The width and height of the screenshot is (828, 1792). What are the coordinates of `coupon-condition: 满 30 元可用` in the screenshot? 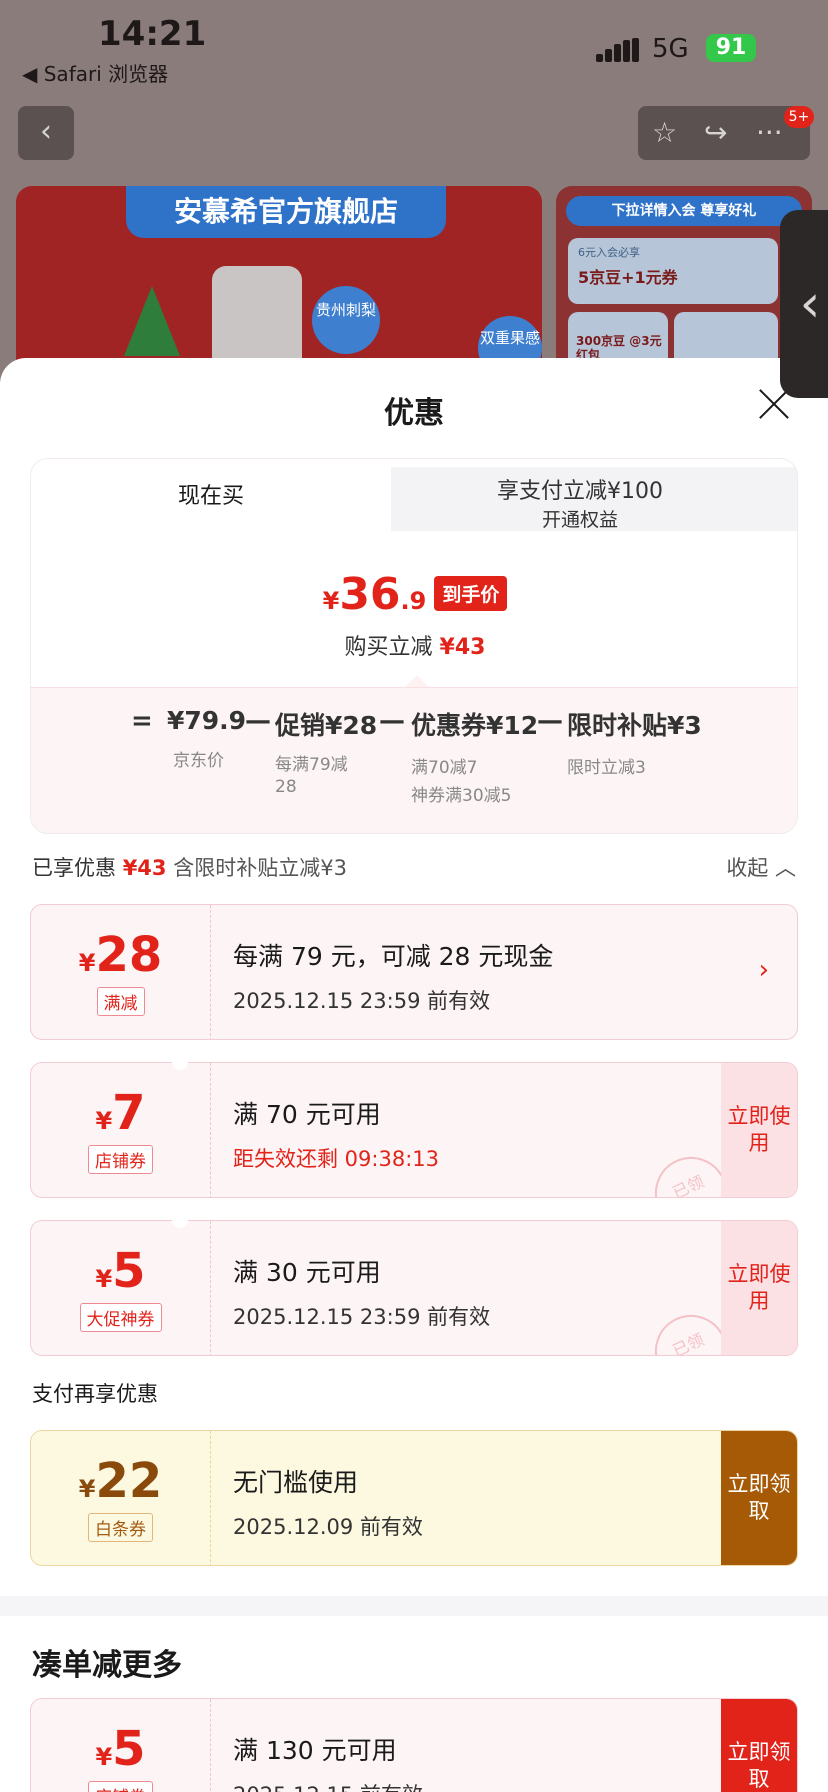 It's located at (307, 1272).